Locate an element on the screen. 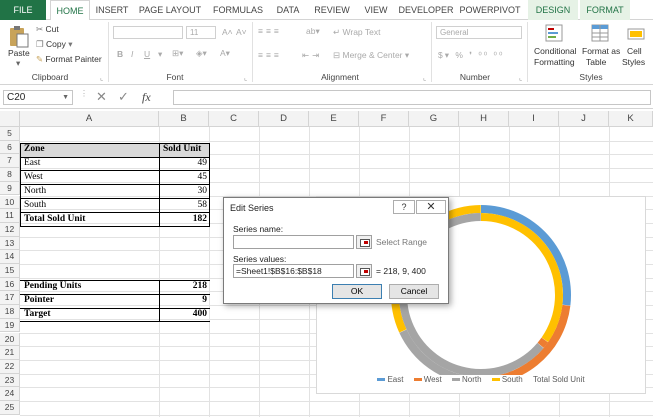 Image resolution: width=653 pixels, height=417 pixels. zone-cell: North is located at coordinates (90, 192).